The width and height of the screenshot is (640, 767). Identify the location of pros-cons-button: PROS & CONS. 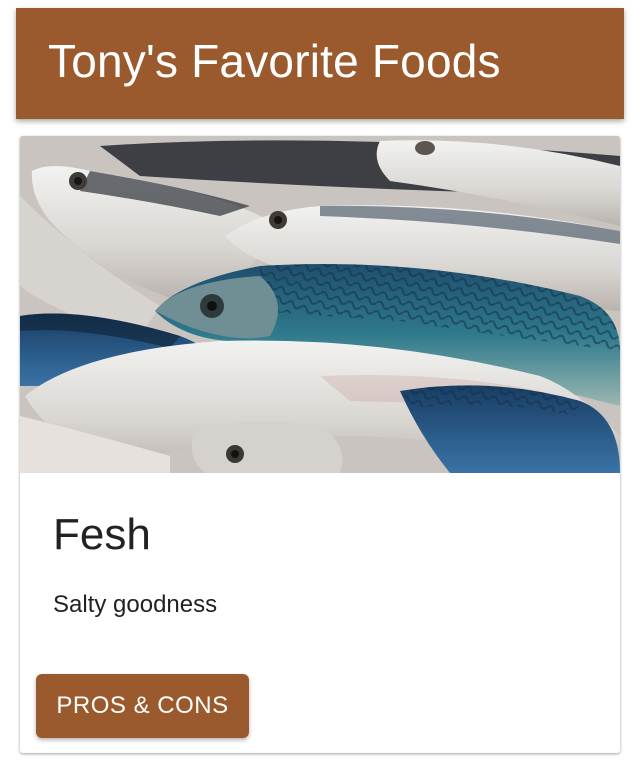
(142, 706).